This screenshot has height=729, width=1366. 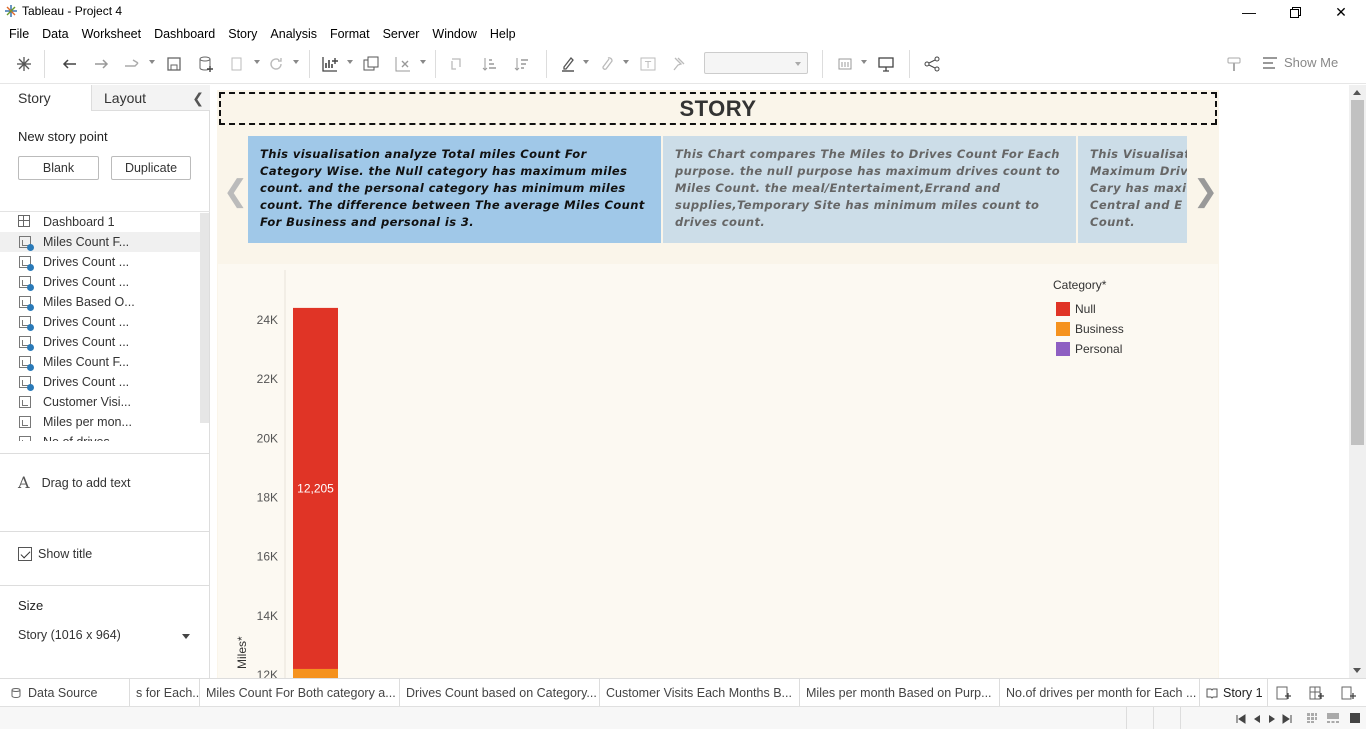 What do you see at coordinates (267, 438) in the screenshot?
I see `y-tick-label: 20K` at bounding box center [267, 438].